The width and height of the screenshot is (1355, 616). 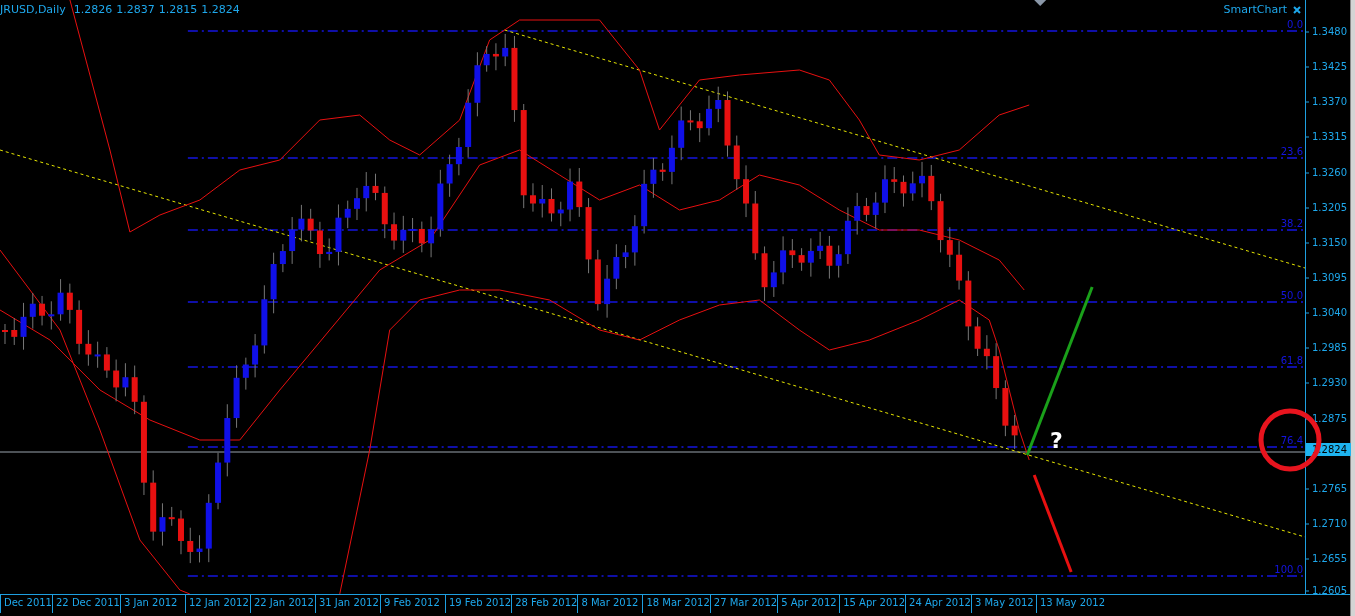 I want to click on fibonacci-level-label: 38.2, so click(x=1291, y=223).